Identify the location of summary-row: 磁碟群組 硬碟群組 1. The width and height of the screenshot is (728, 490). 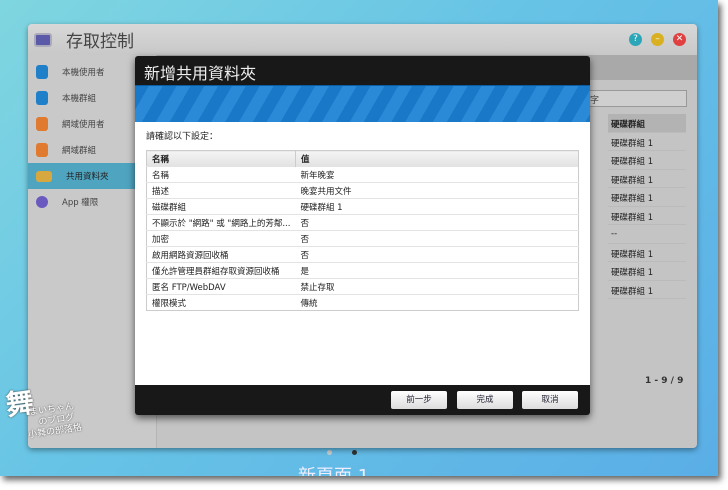
(362, 206).